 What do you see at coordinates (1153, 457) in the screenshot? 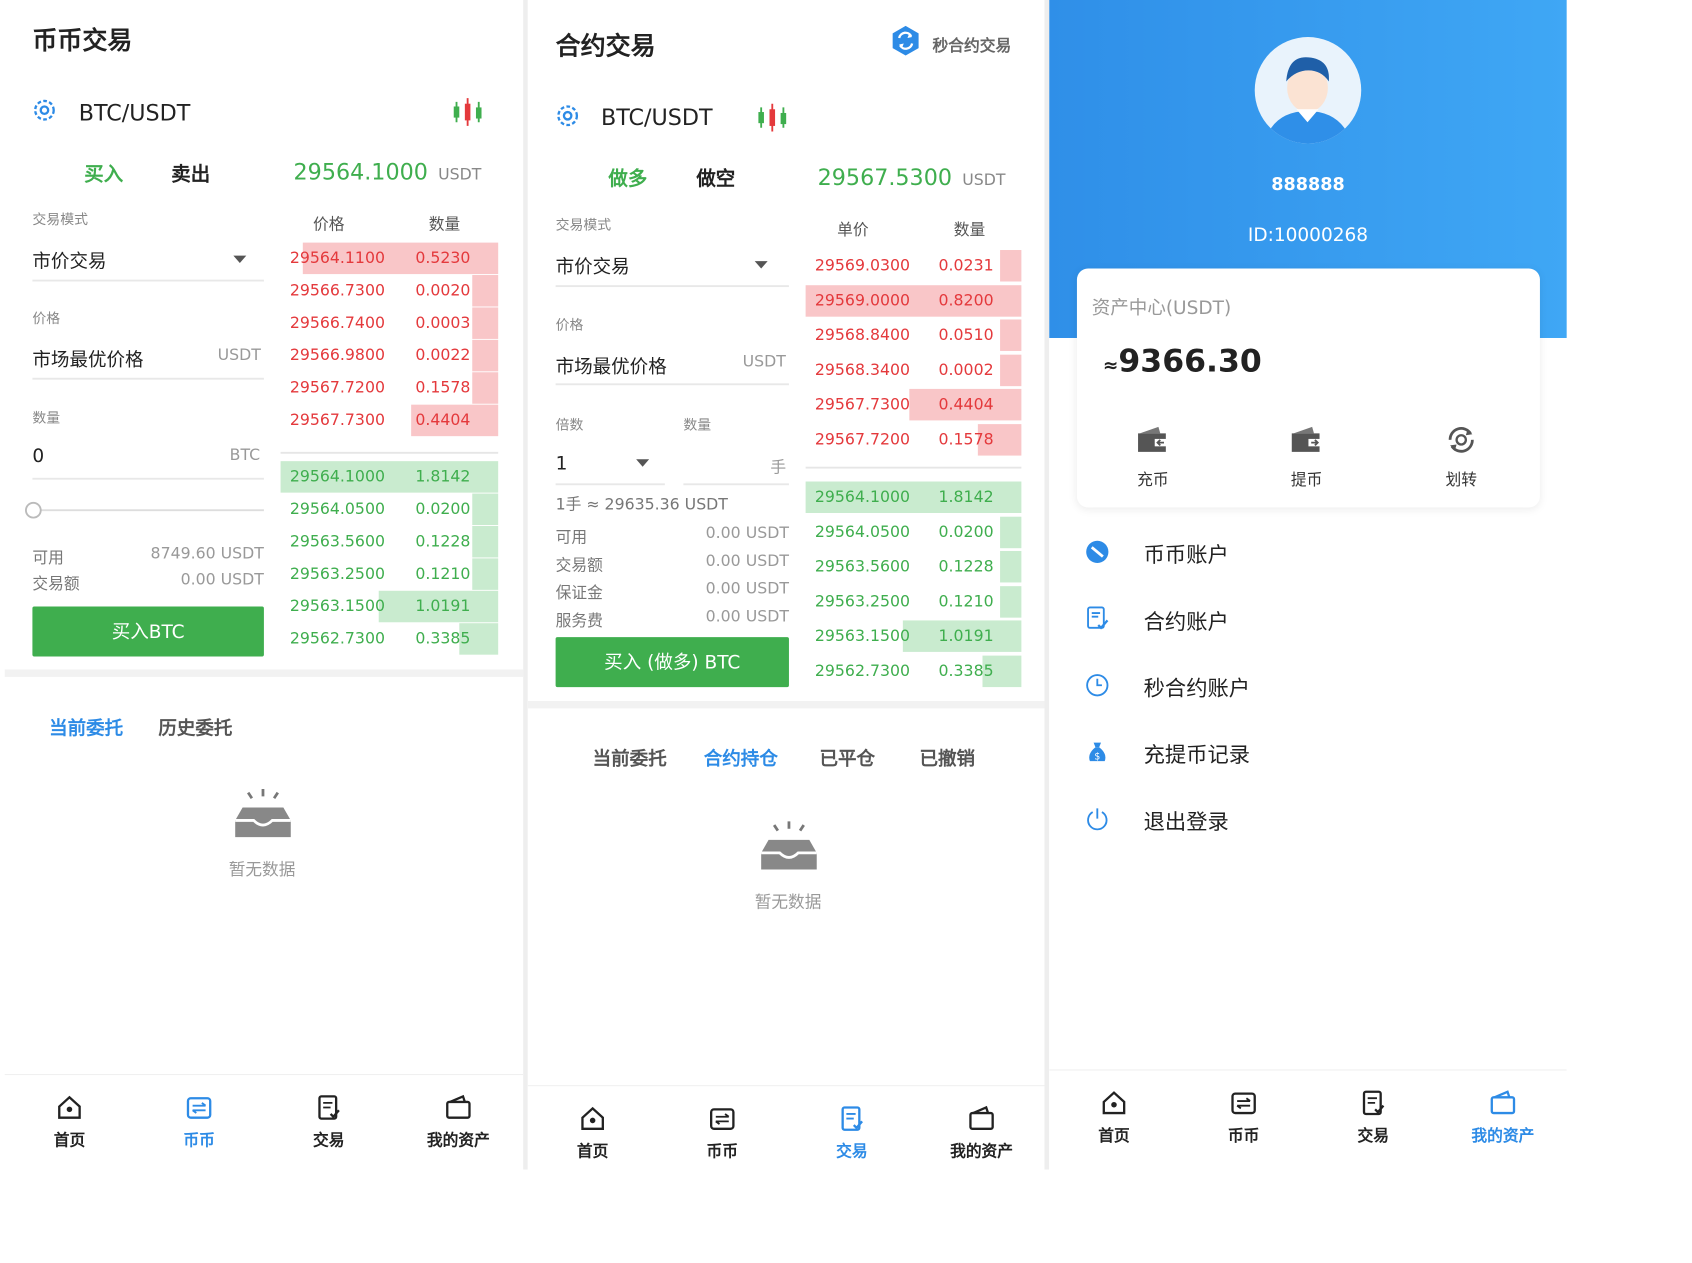
I see `deposit-action: 充币` at bounding box center [1153, 457].